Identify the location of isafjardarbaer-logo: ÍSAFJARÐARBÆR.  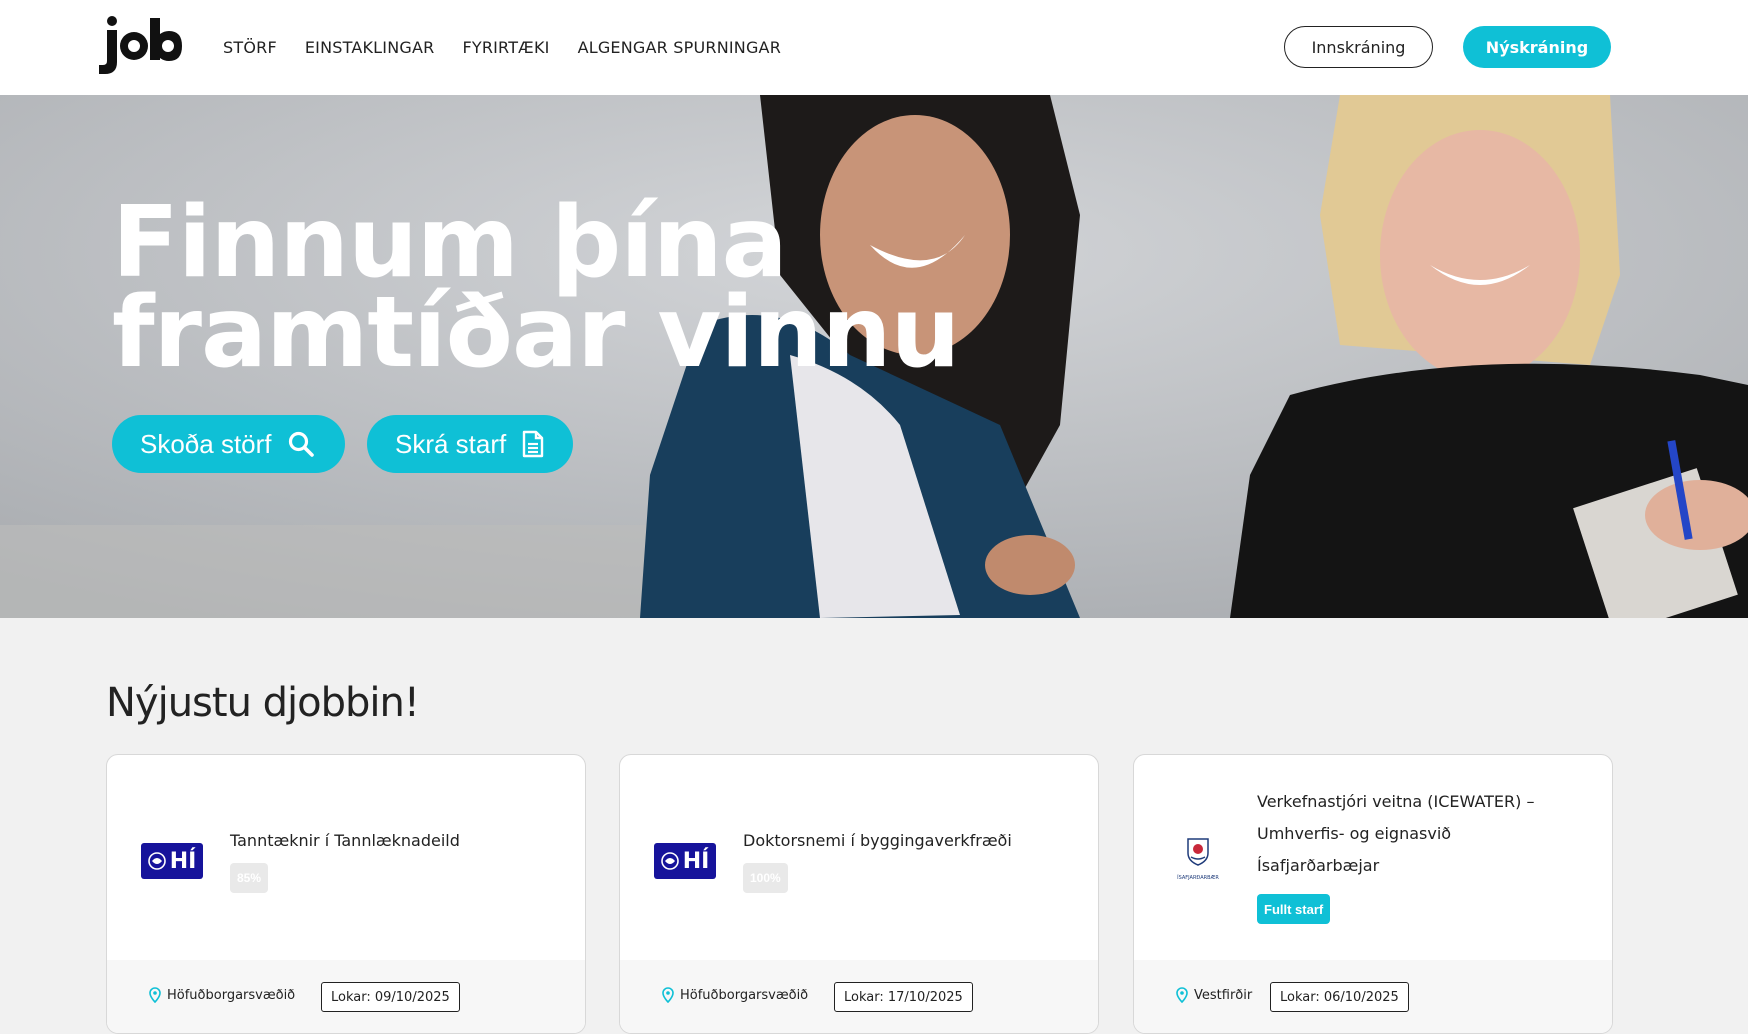
(1198, 859).